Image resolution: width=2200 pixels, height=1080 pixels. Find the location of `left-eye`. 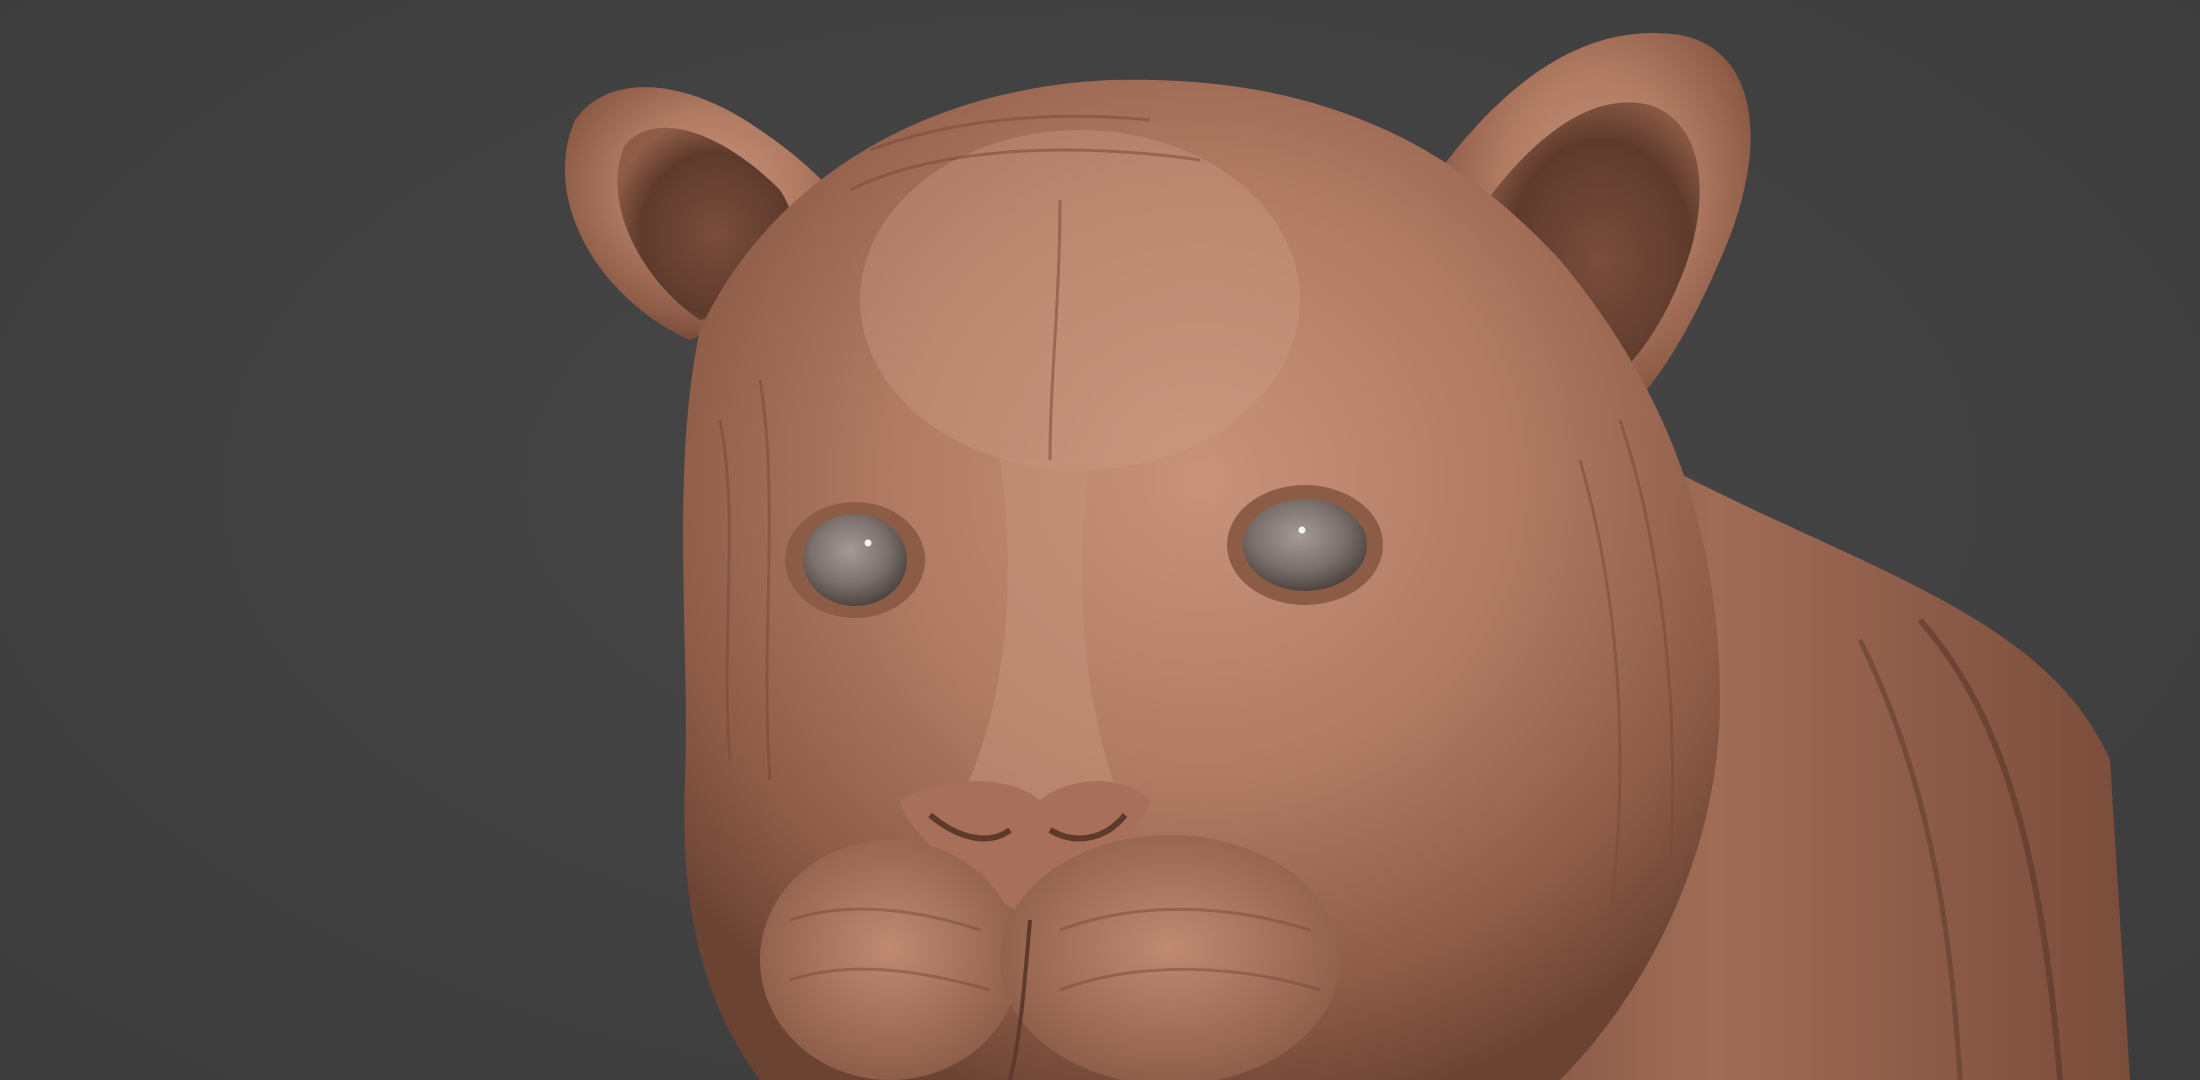

left-eye is located at coordinates (855, 560).